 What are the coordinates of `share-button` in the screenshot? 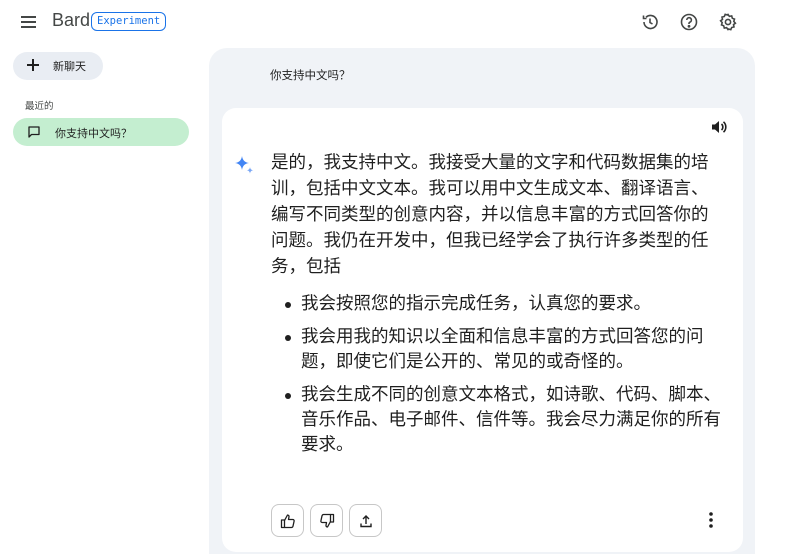 It's located at (365, 520).